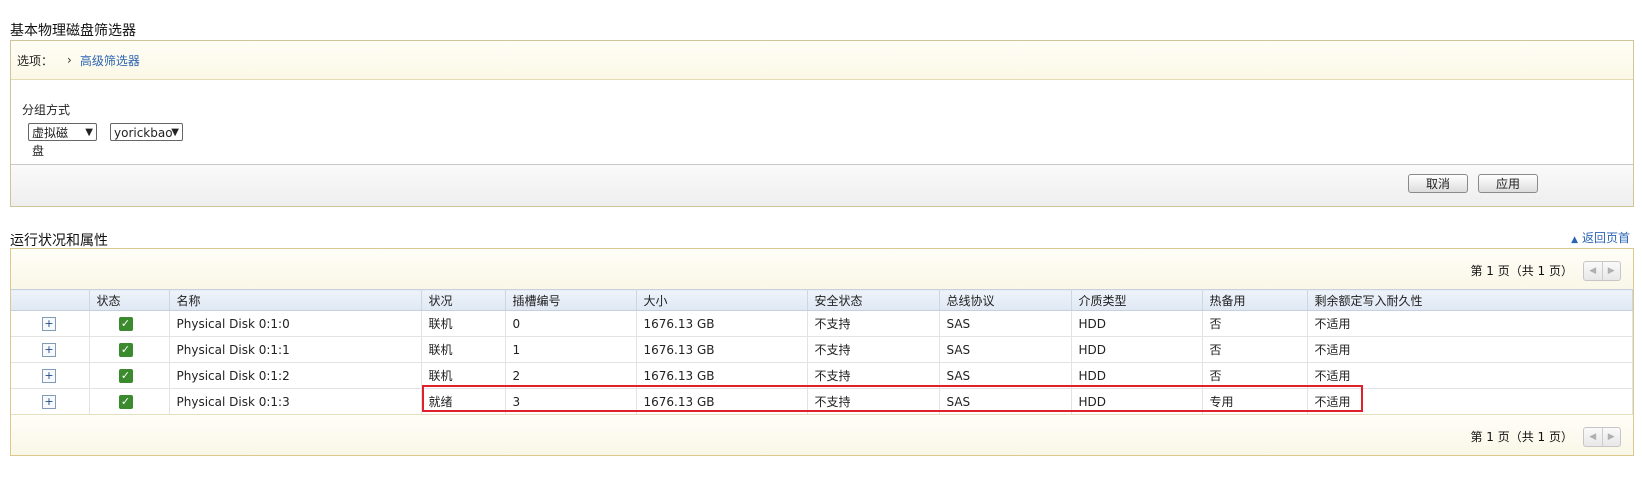 This screenshot has height=499, width=1642. What do you see at coordinates (69, 60) in the screenshot?
I see `chevron-right-icon: ›` at bounding box center [69, 60].